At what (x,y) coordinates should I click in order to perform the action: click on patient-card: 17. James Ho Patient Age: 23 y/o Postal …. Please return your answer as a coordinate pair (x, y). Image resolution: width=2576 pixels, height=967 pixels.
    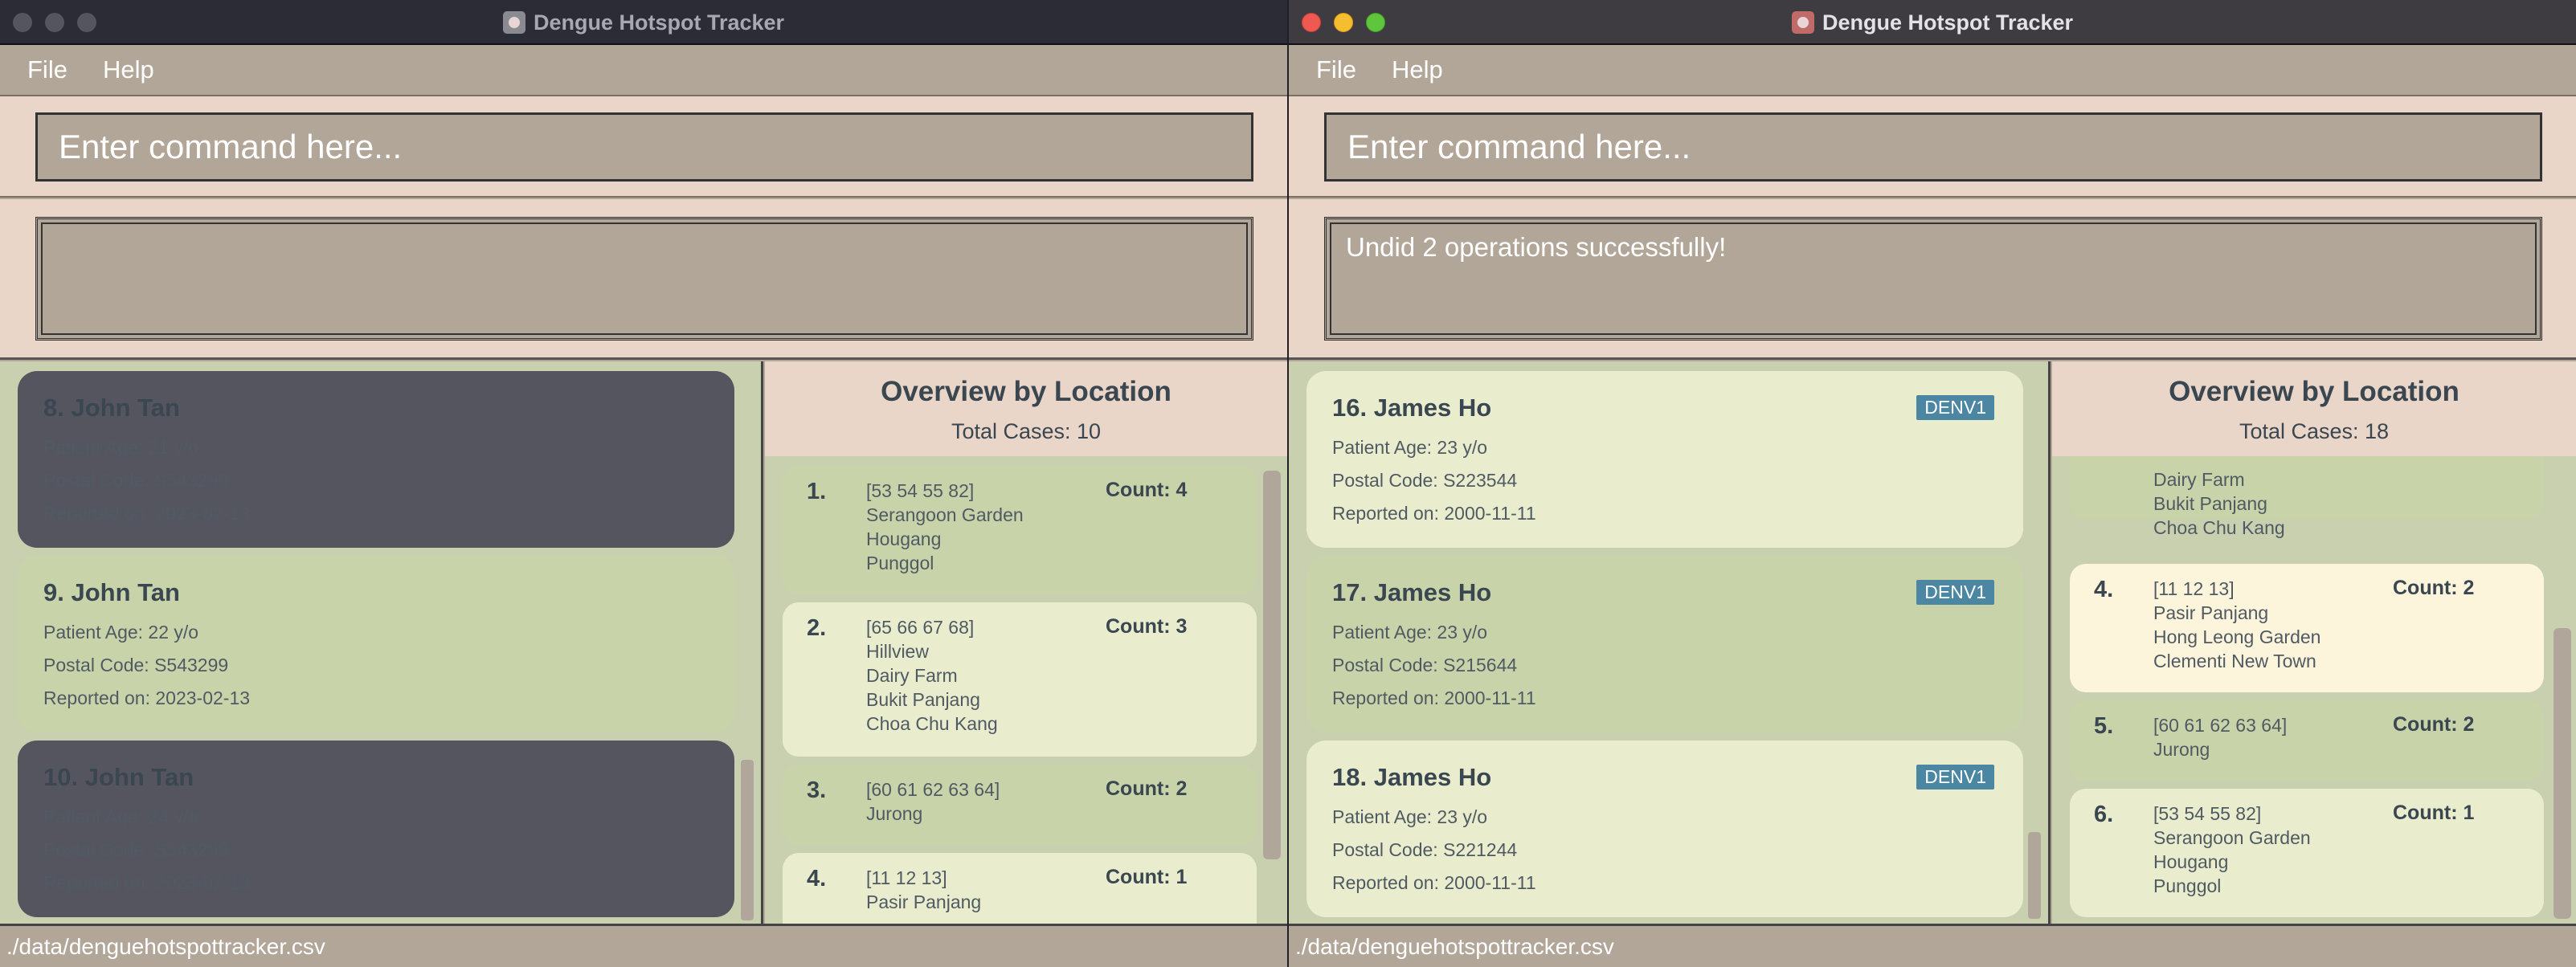
    Looking at the image, I should click on (1664, 644).